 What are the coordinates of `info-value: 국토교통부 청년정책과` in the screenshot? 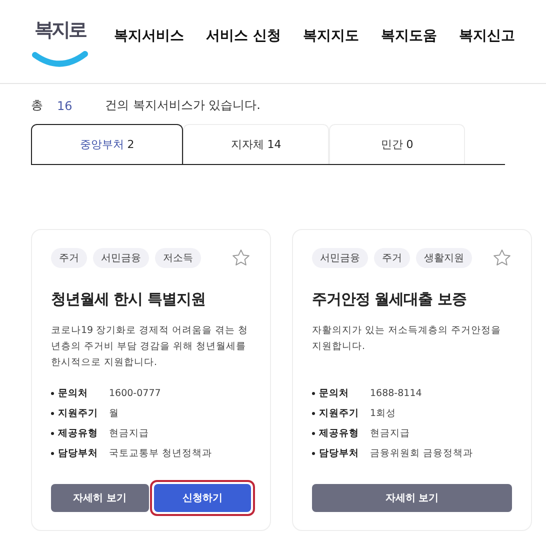 It's located at (160, 453).